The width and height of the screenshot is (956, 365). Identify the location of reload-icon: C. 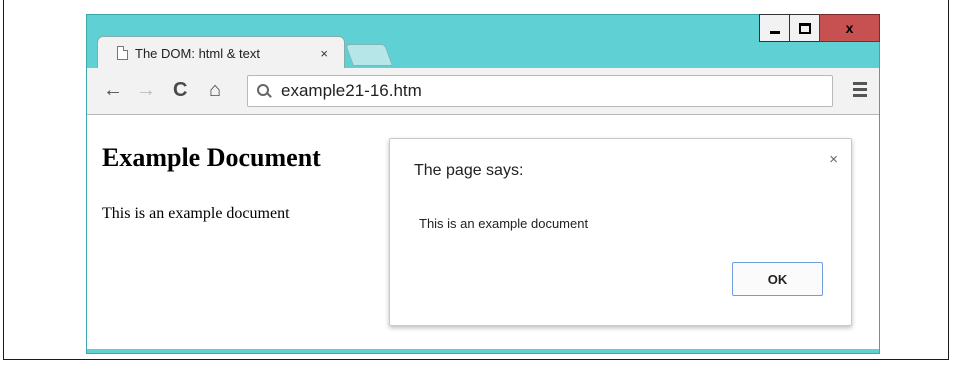
(180, 90).